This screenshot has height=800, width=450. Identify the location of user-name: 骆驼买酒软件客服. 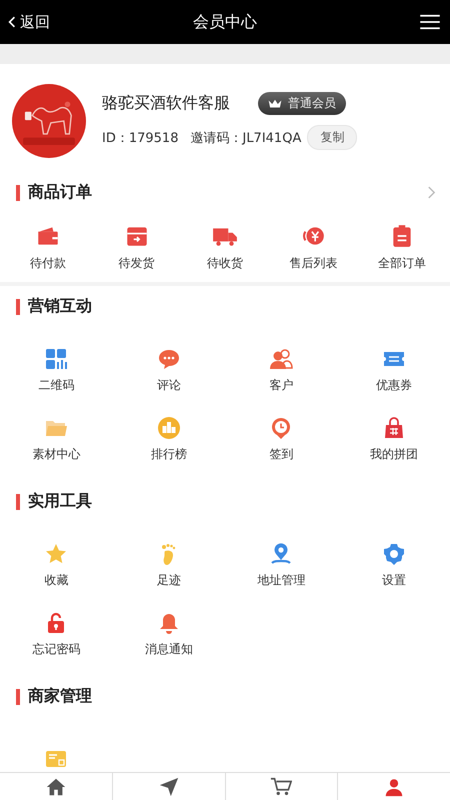
(166, 103).